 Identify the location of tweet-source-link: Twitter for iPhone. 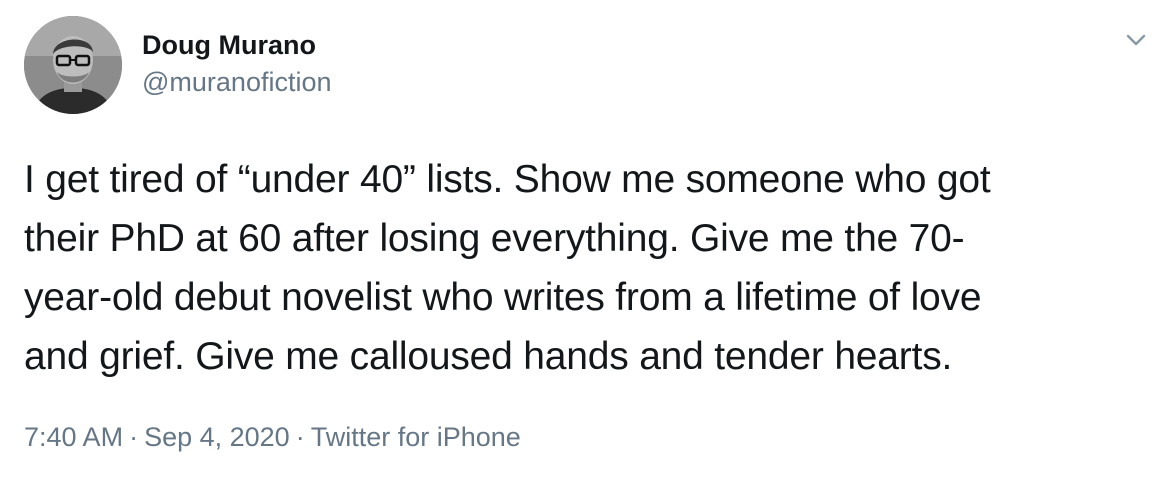
(416, 437).